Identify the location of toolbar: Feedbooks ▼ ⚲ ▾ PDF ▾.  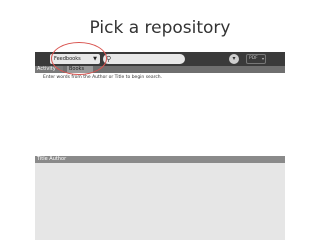
(160, 59).